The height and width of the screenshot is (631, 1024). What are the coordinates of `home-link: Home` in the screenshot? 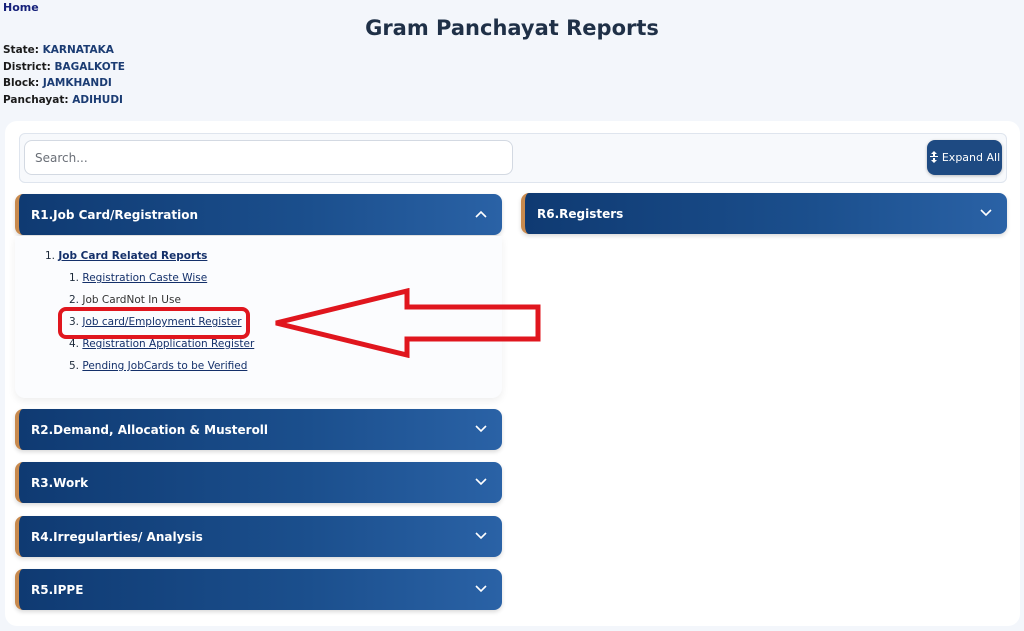 It's located at (21, 7).